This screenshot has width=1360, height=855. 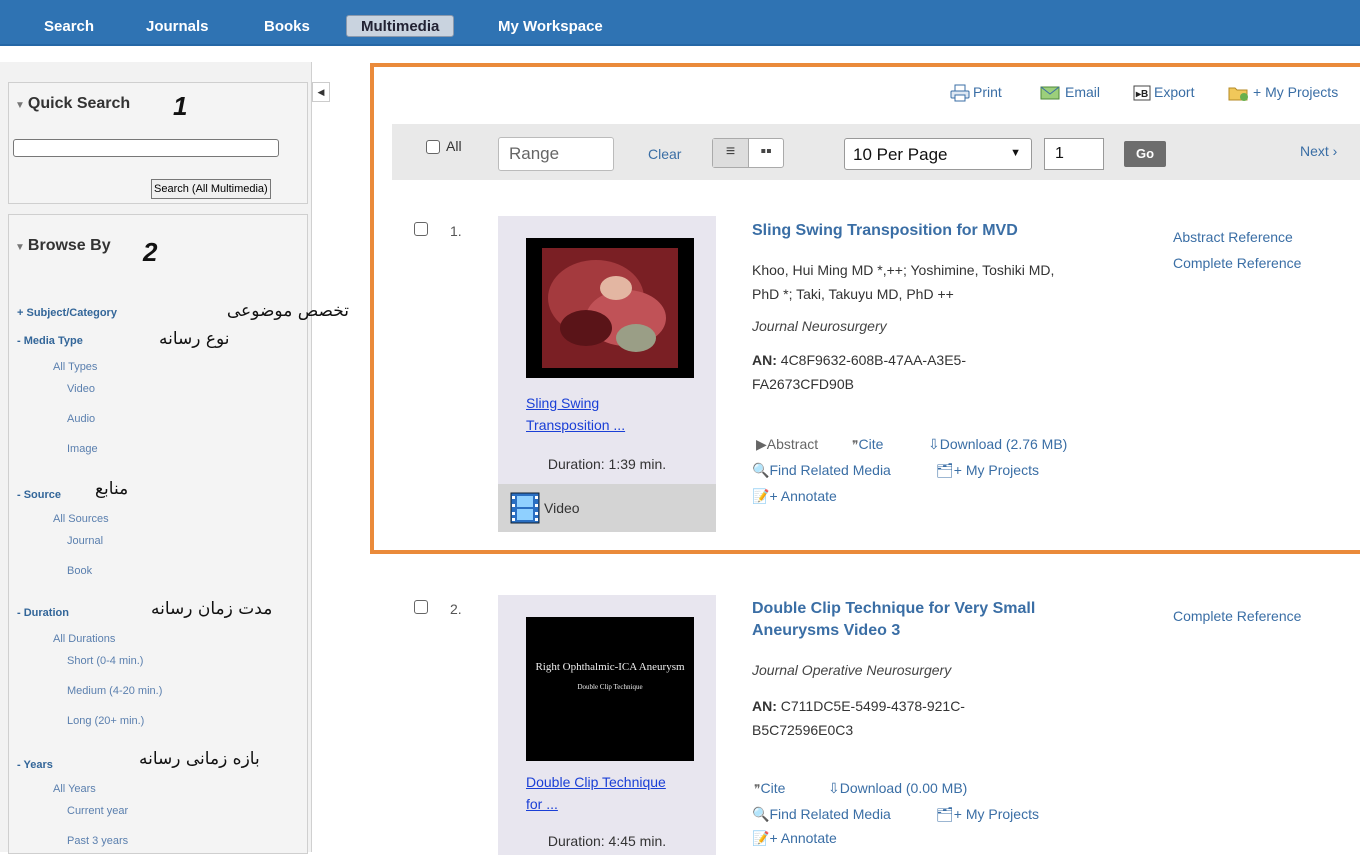 I want to click on nav-multimedia: Multimedia, so click(x=400, y=26).